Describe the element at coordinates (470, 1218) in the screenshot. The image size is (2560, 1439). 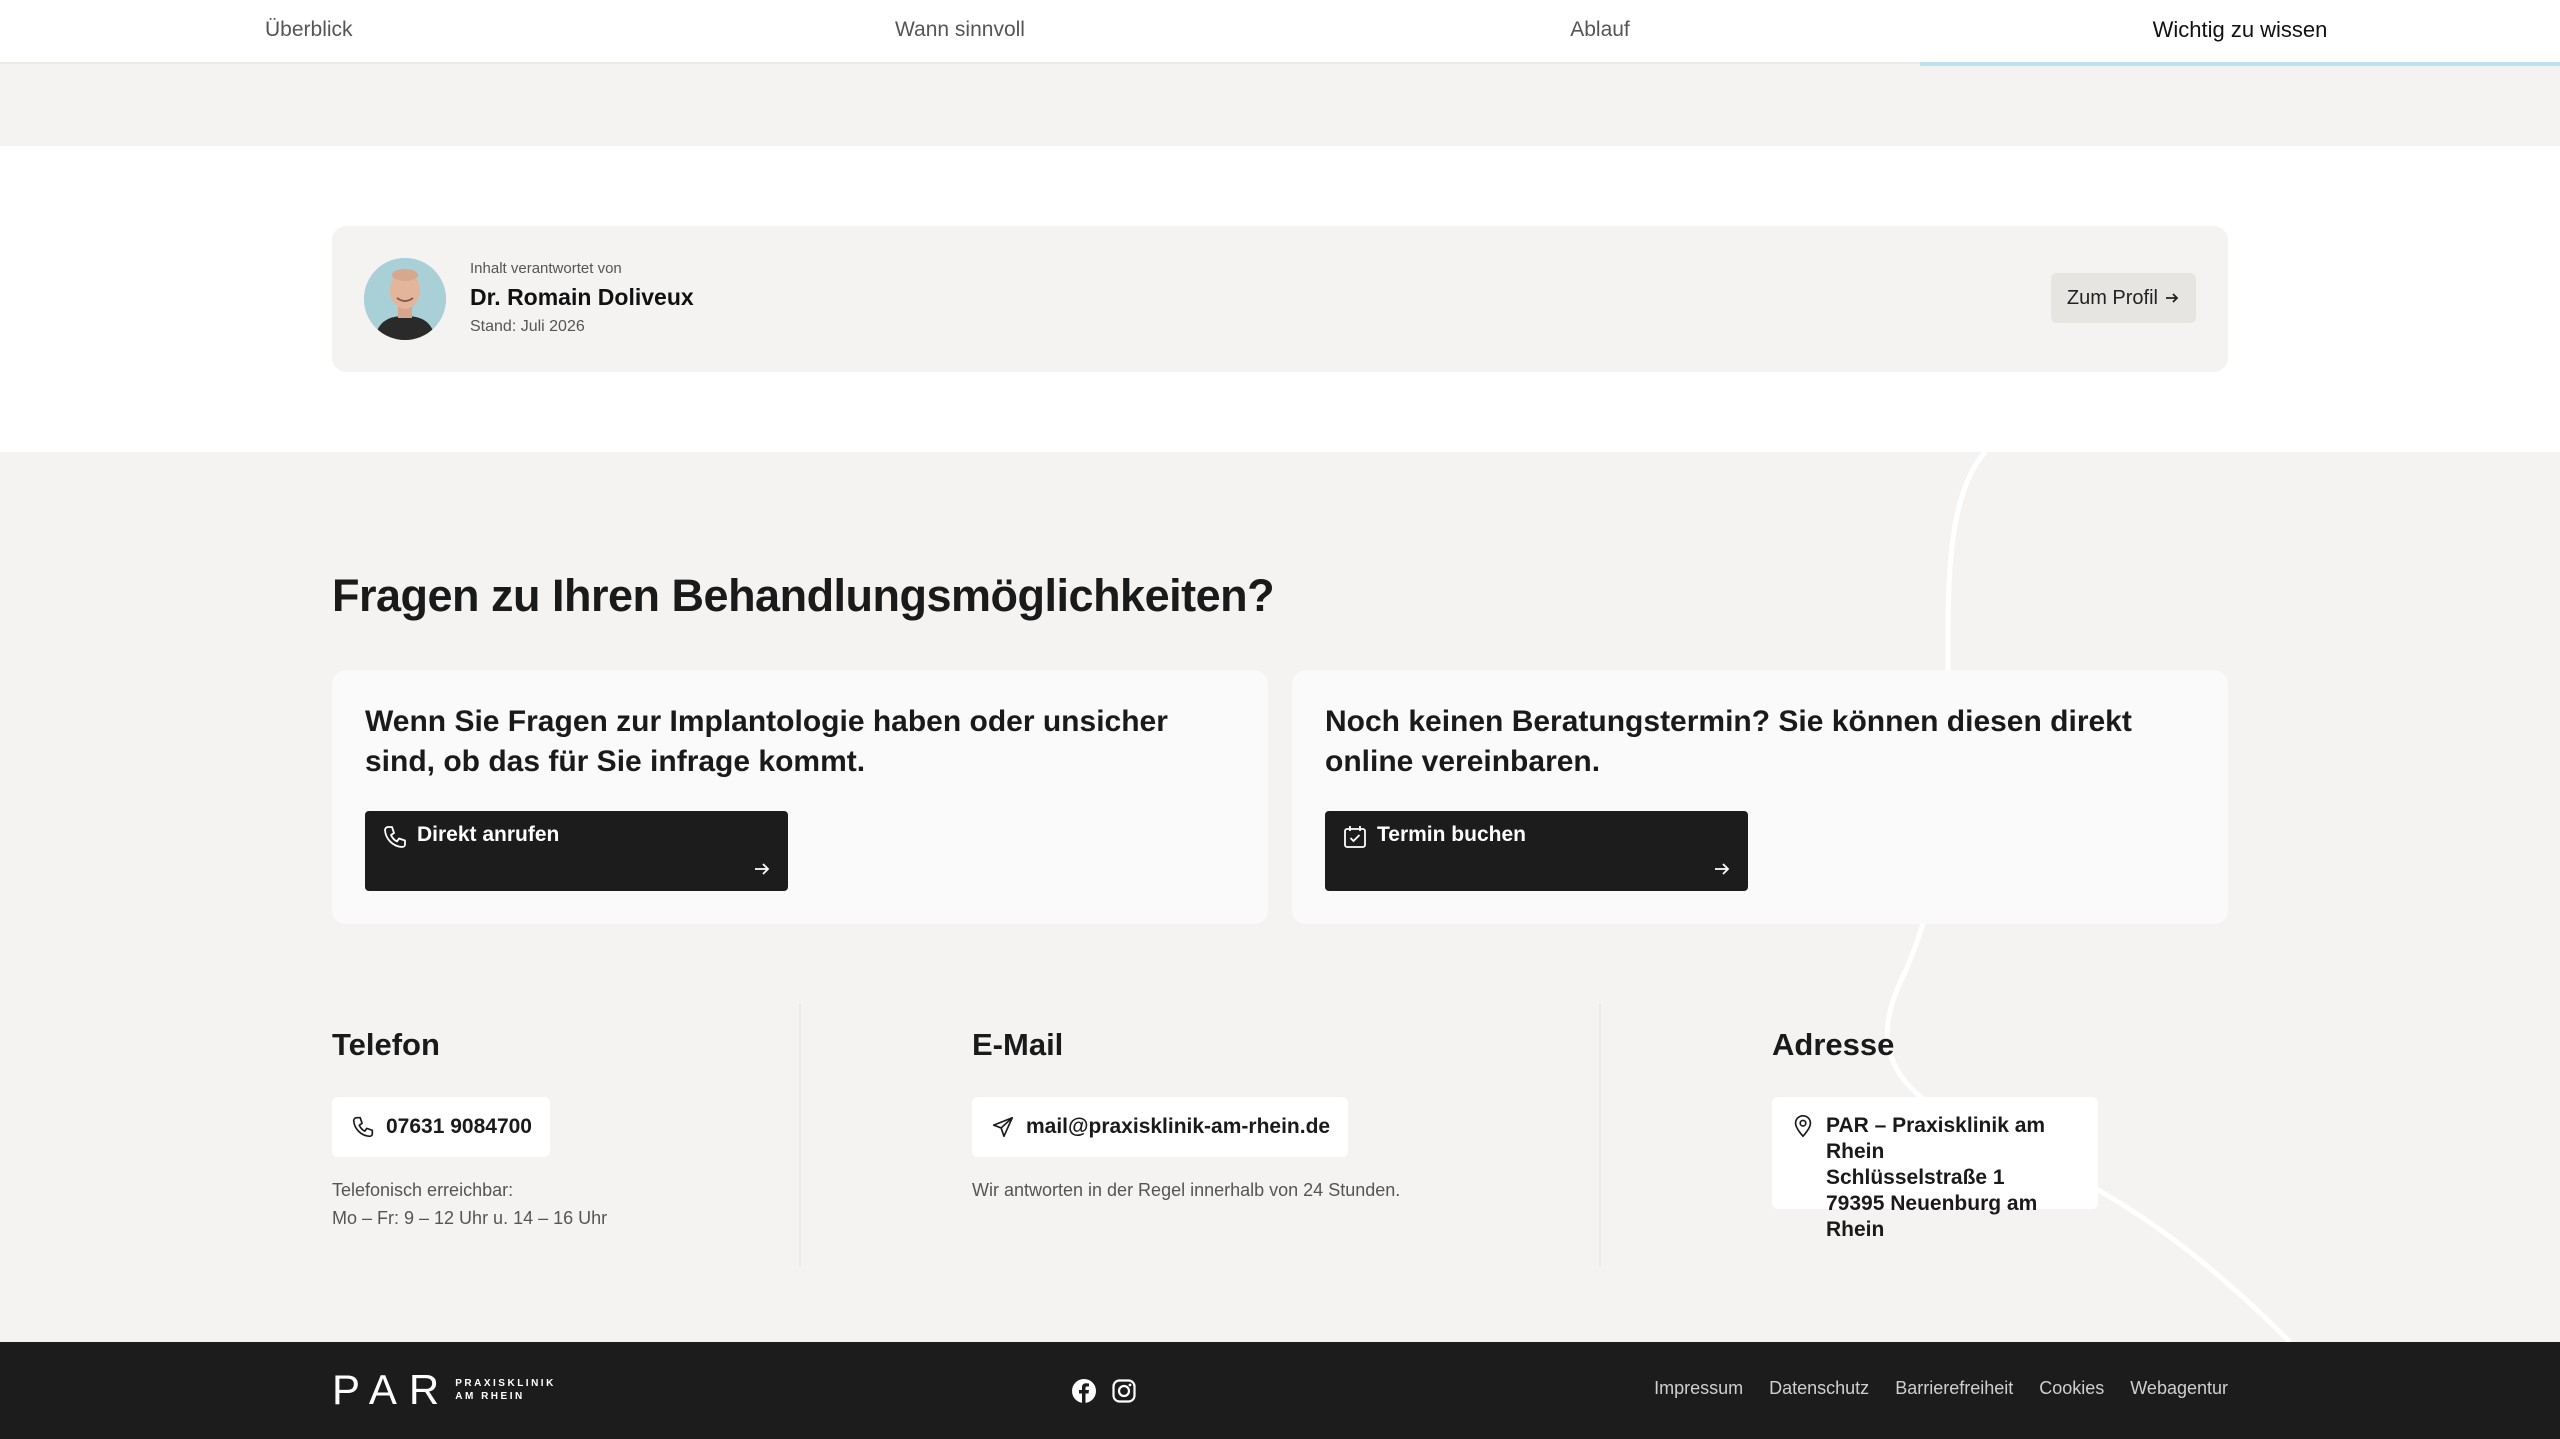
I see `phone-hours-value: Mo – Fr: 9 – 12 Uhr u. 14 – 16 Uhr` at that location.